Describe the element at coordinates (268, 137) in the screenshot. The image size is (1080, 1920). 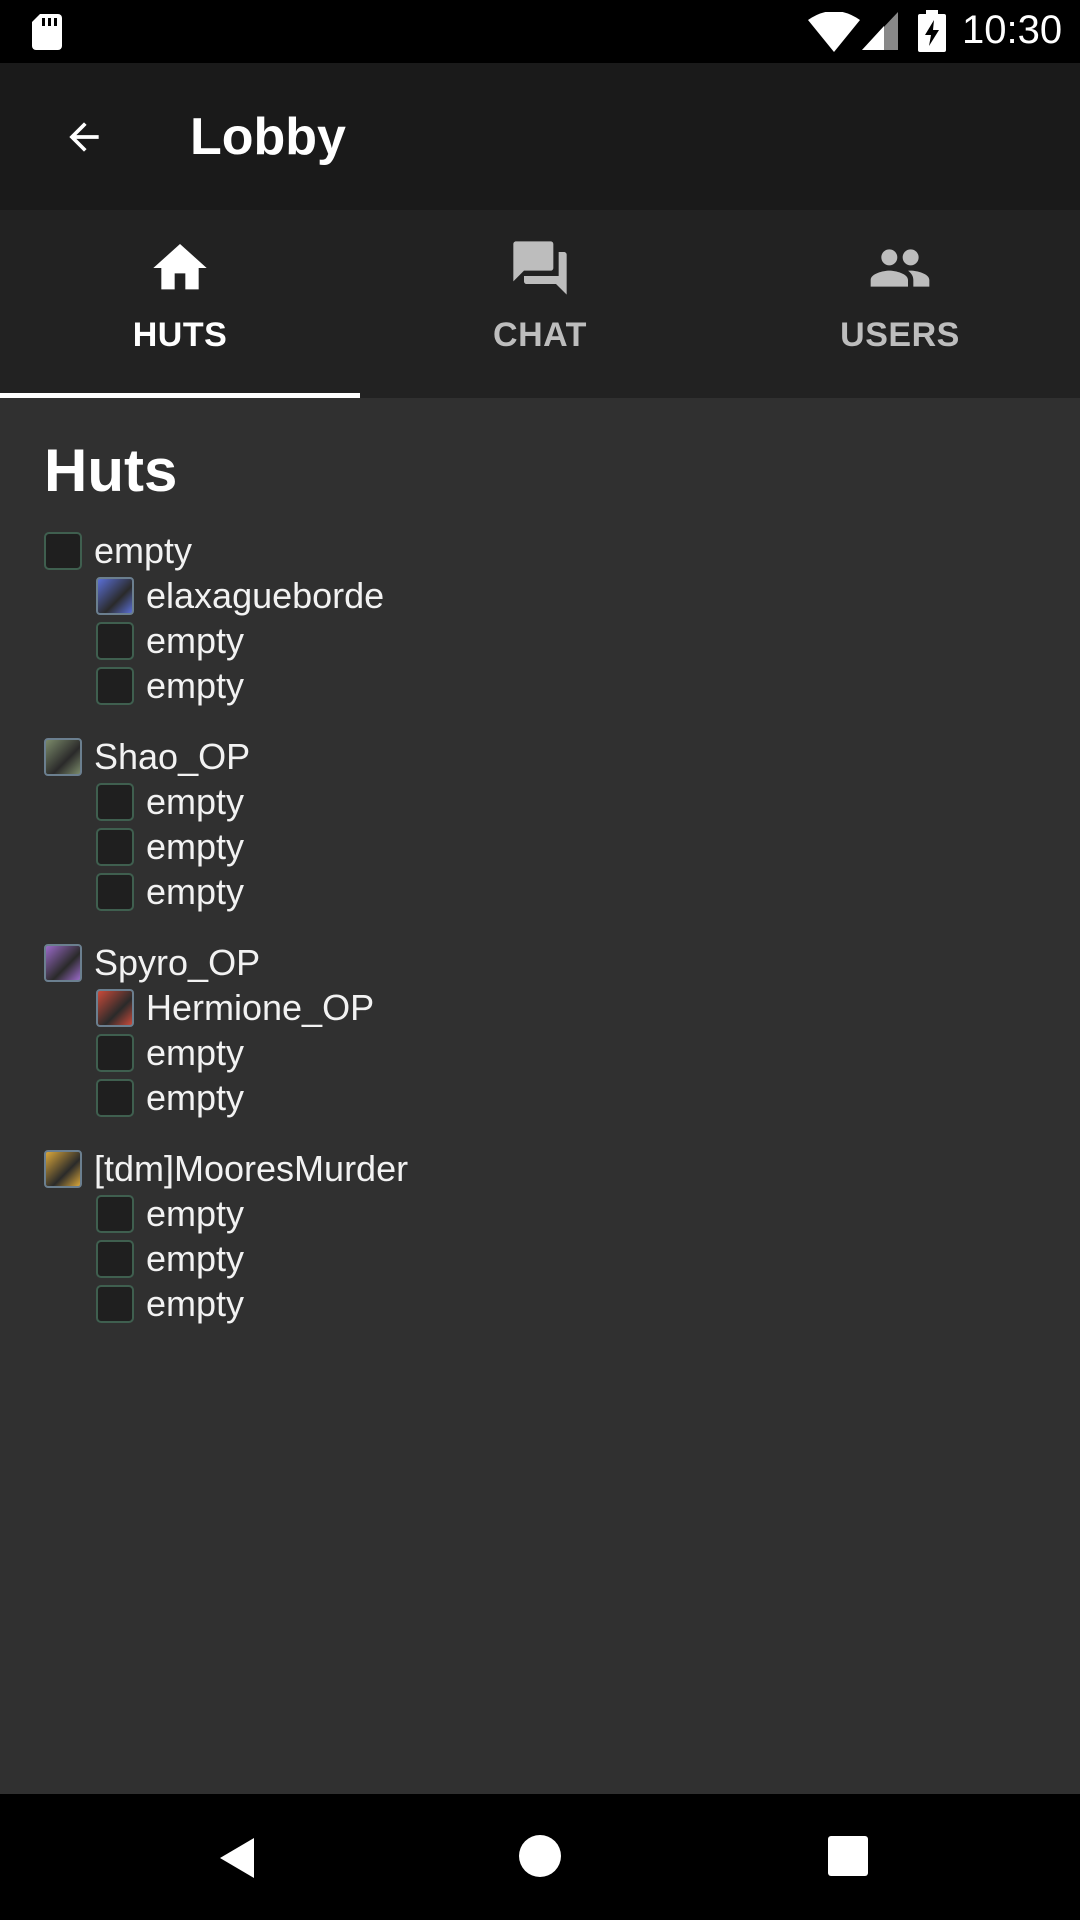
I see `page-title: Lobby` at that location.